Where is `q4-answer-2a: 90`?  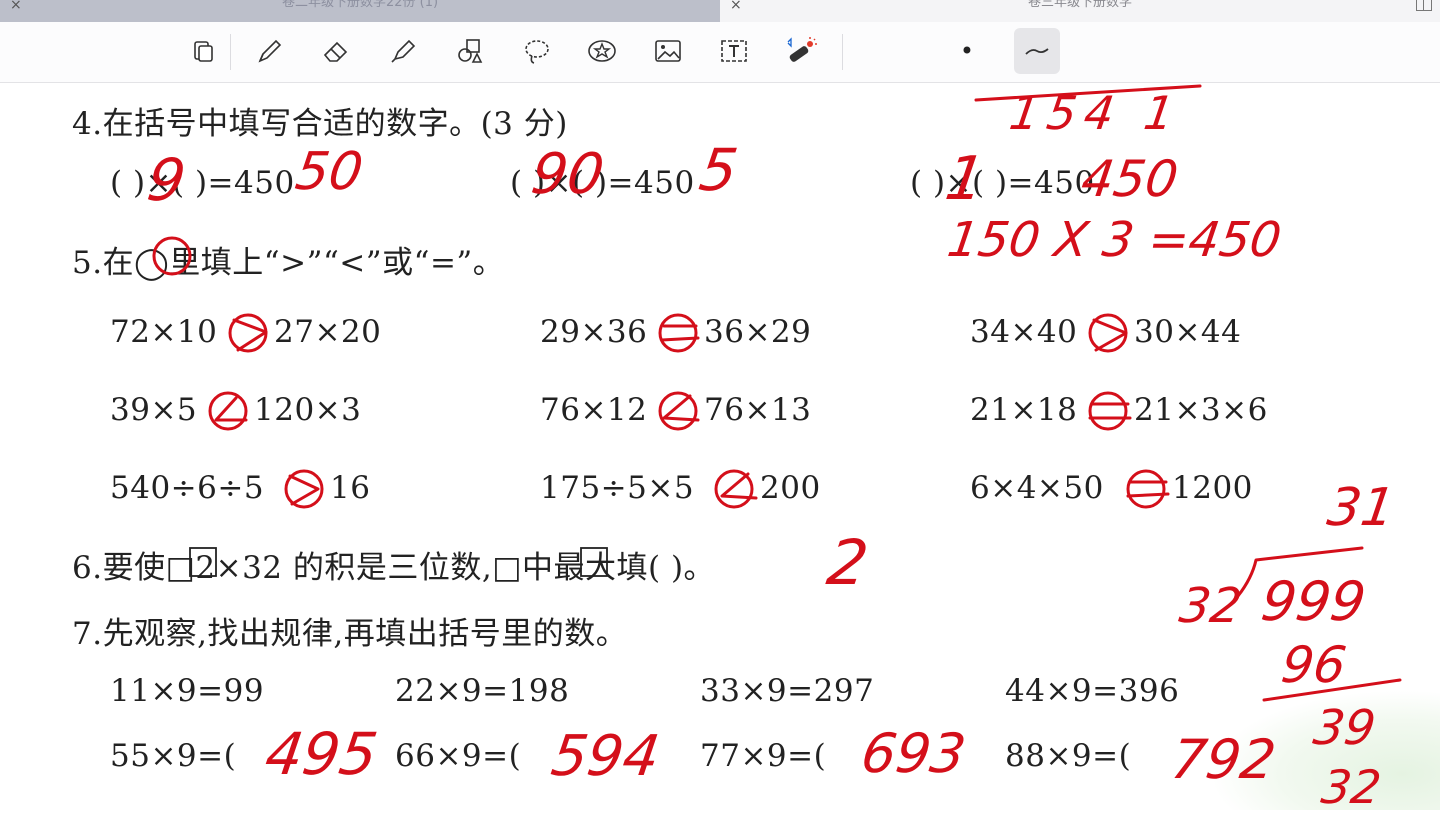
q4-answer-2a: 90 is located at coordinates (567, 174).